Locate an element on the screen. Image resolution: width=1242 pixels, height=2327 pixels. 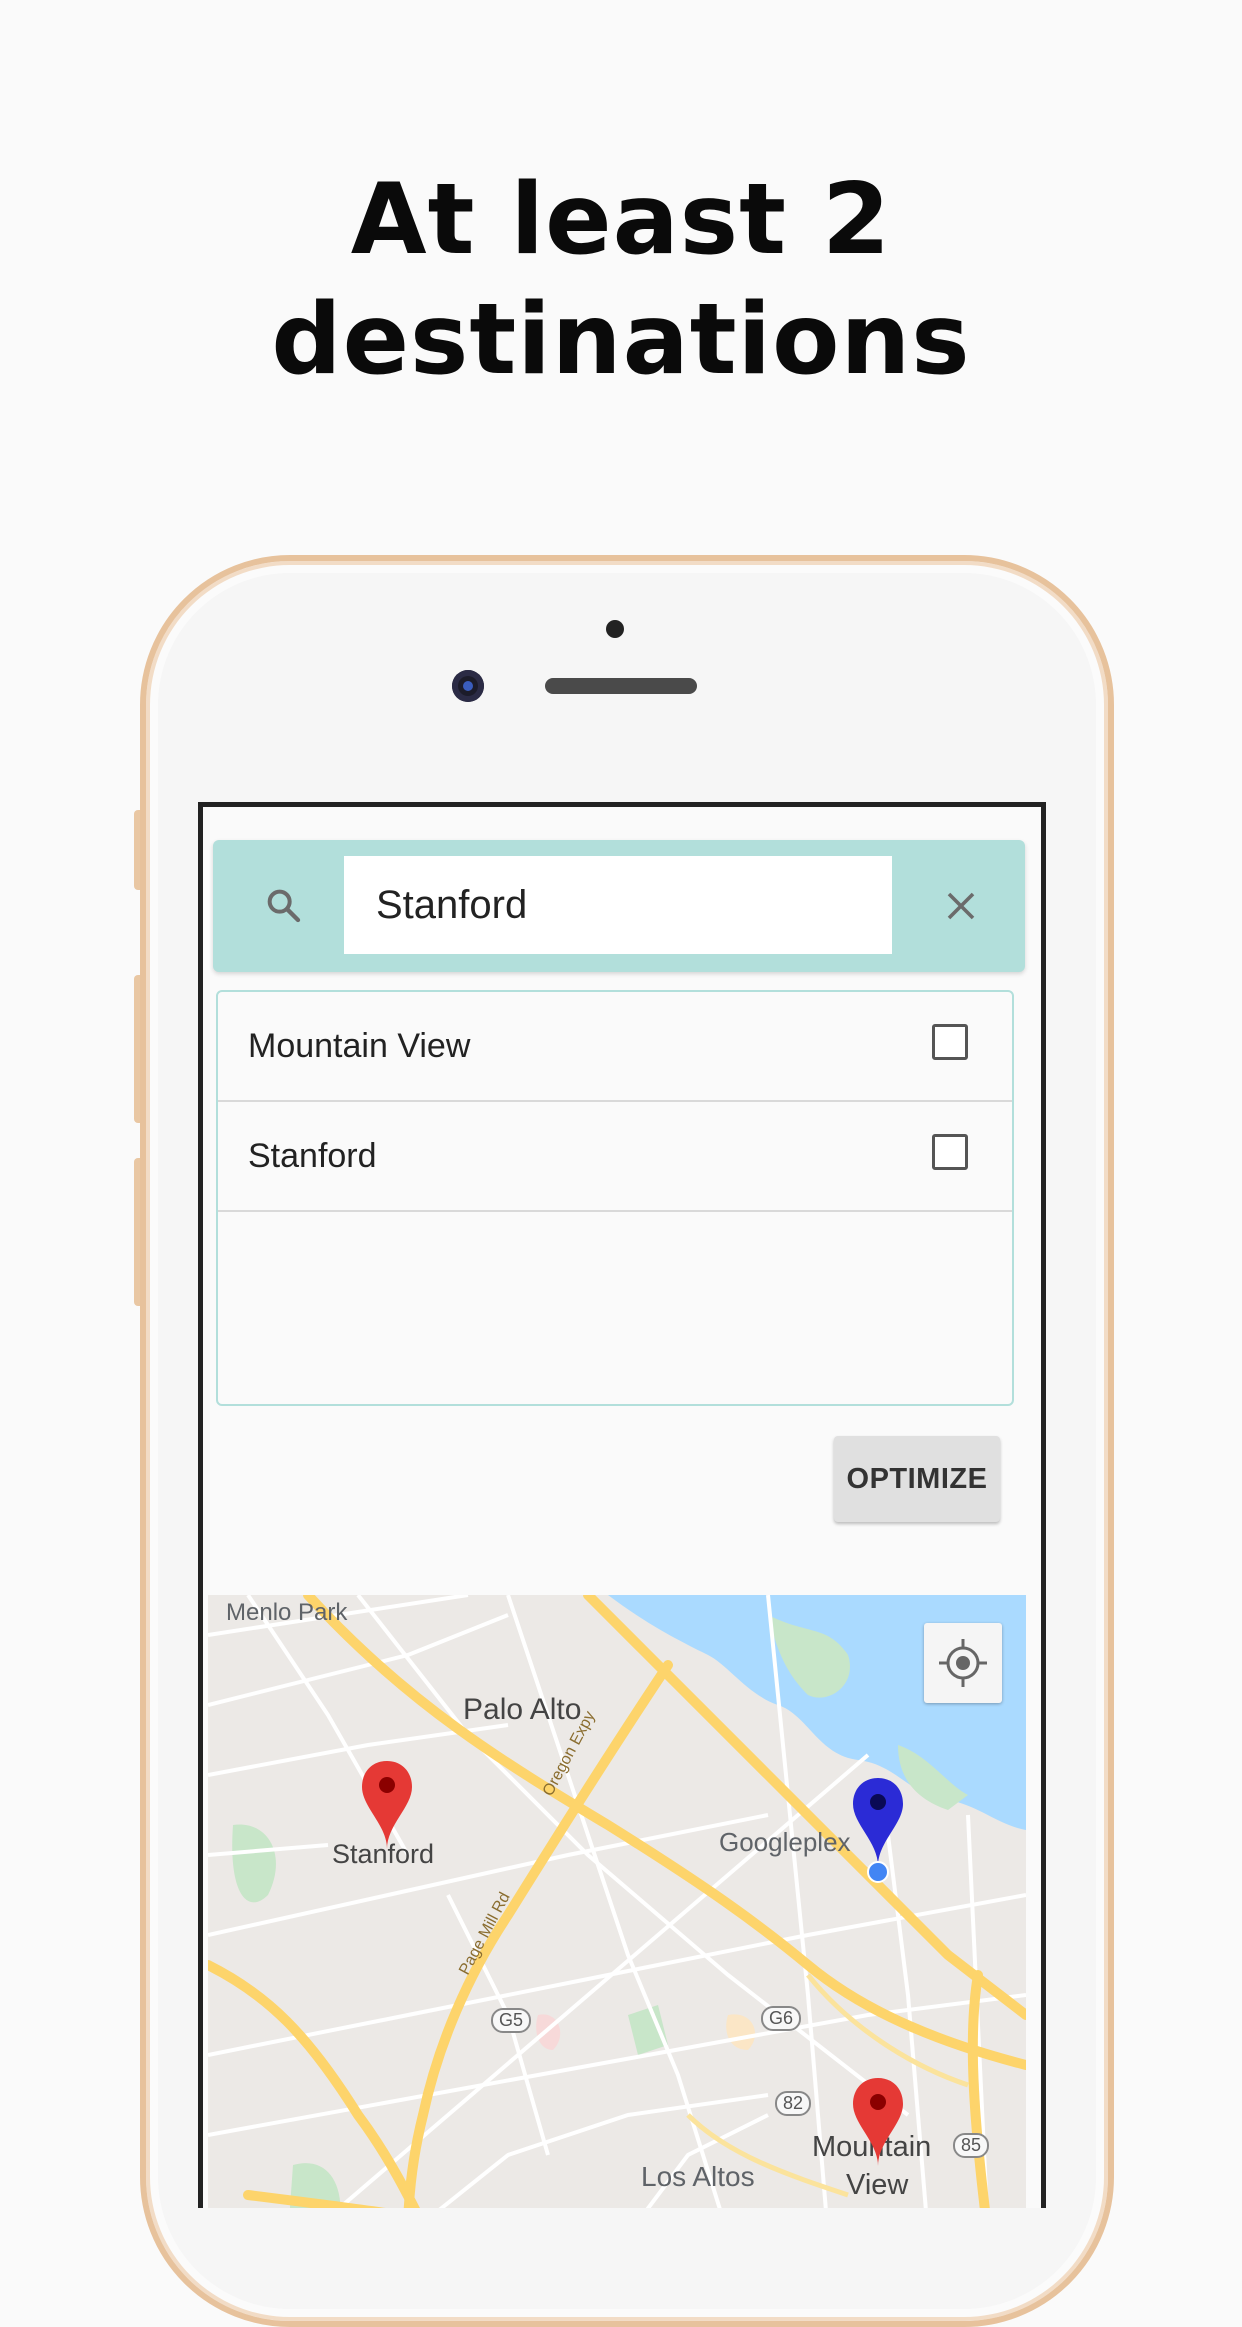
map-label-los-altos: Los Altos is located at coordinates (698, 2176).